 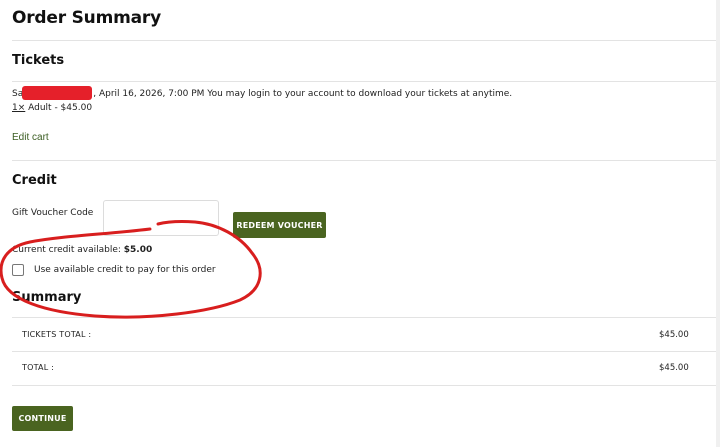 I want to click on summary-heading: Summary, so click(x=47, y=297).